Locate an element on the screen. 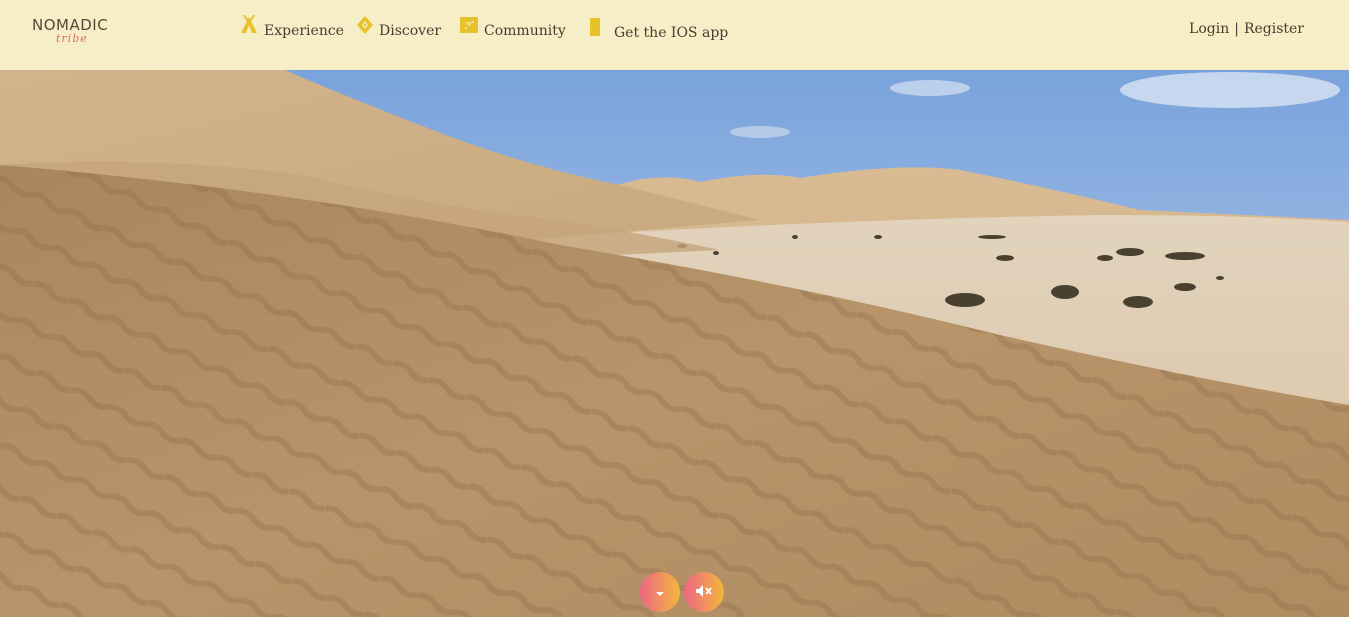 This screenshot has width=1349, height=617. speaker-mute-icon is located at coordinates (704, 592).